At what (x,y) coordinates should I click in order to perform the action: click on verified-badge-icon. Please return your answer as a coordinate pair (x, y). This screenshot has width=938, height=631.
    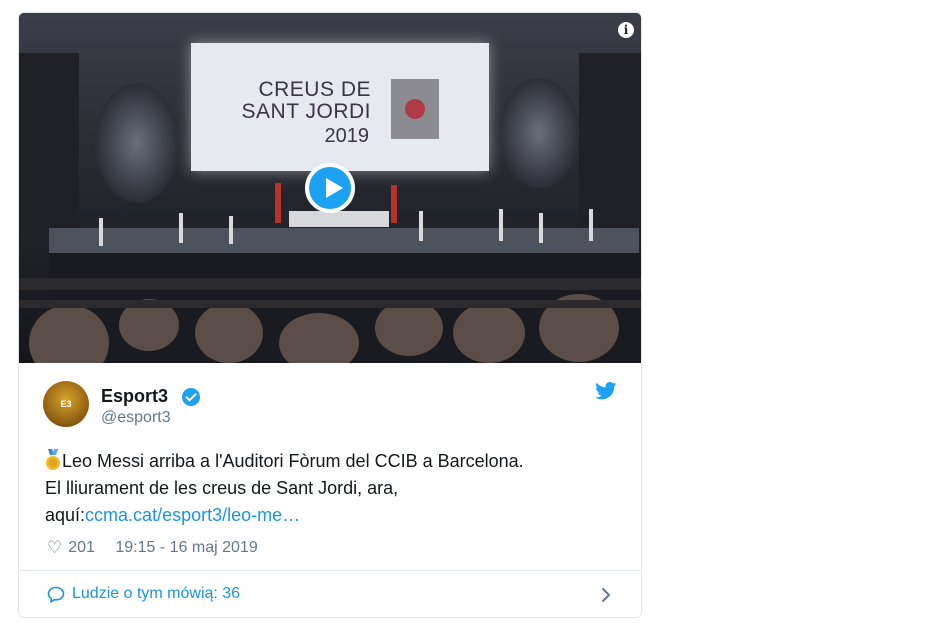
    Looking at the image, I should click on (191, 397).